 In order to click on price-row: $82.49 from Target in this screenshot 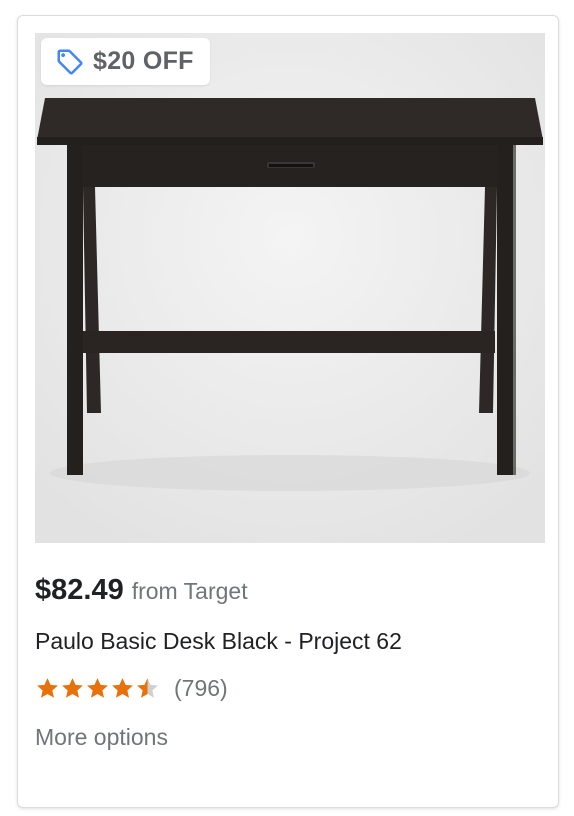, I will do `click(141, 590)`.